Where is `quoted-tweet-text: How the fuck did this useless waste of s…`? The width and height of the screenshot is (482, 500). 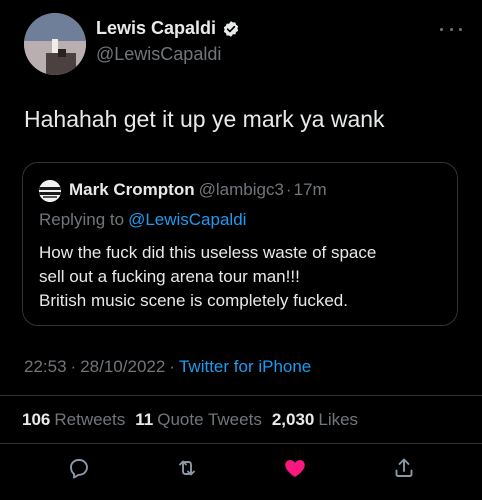 quoted-tweet-text: How the fuck did this useless waste of s… is located at coordinates (207, 277).